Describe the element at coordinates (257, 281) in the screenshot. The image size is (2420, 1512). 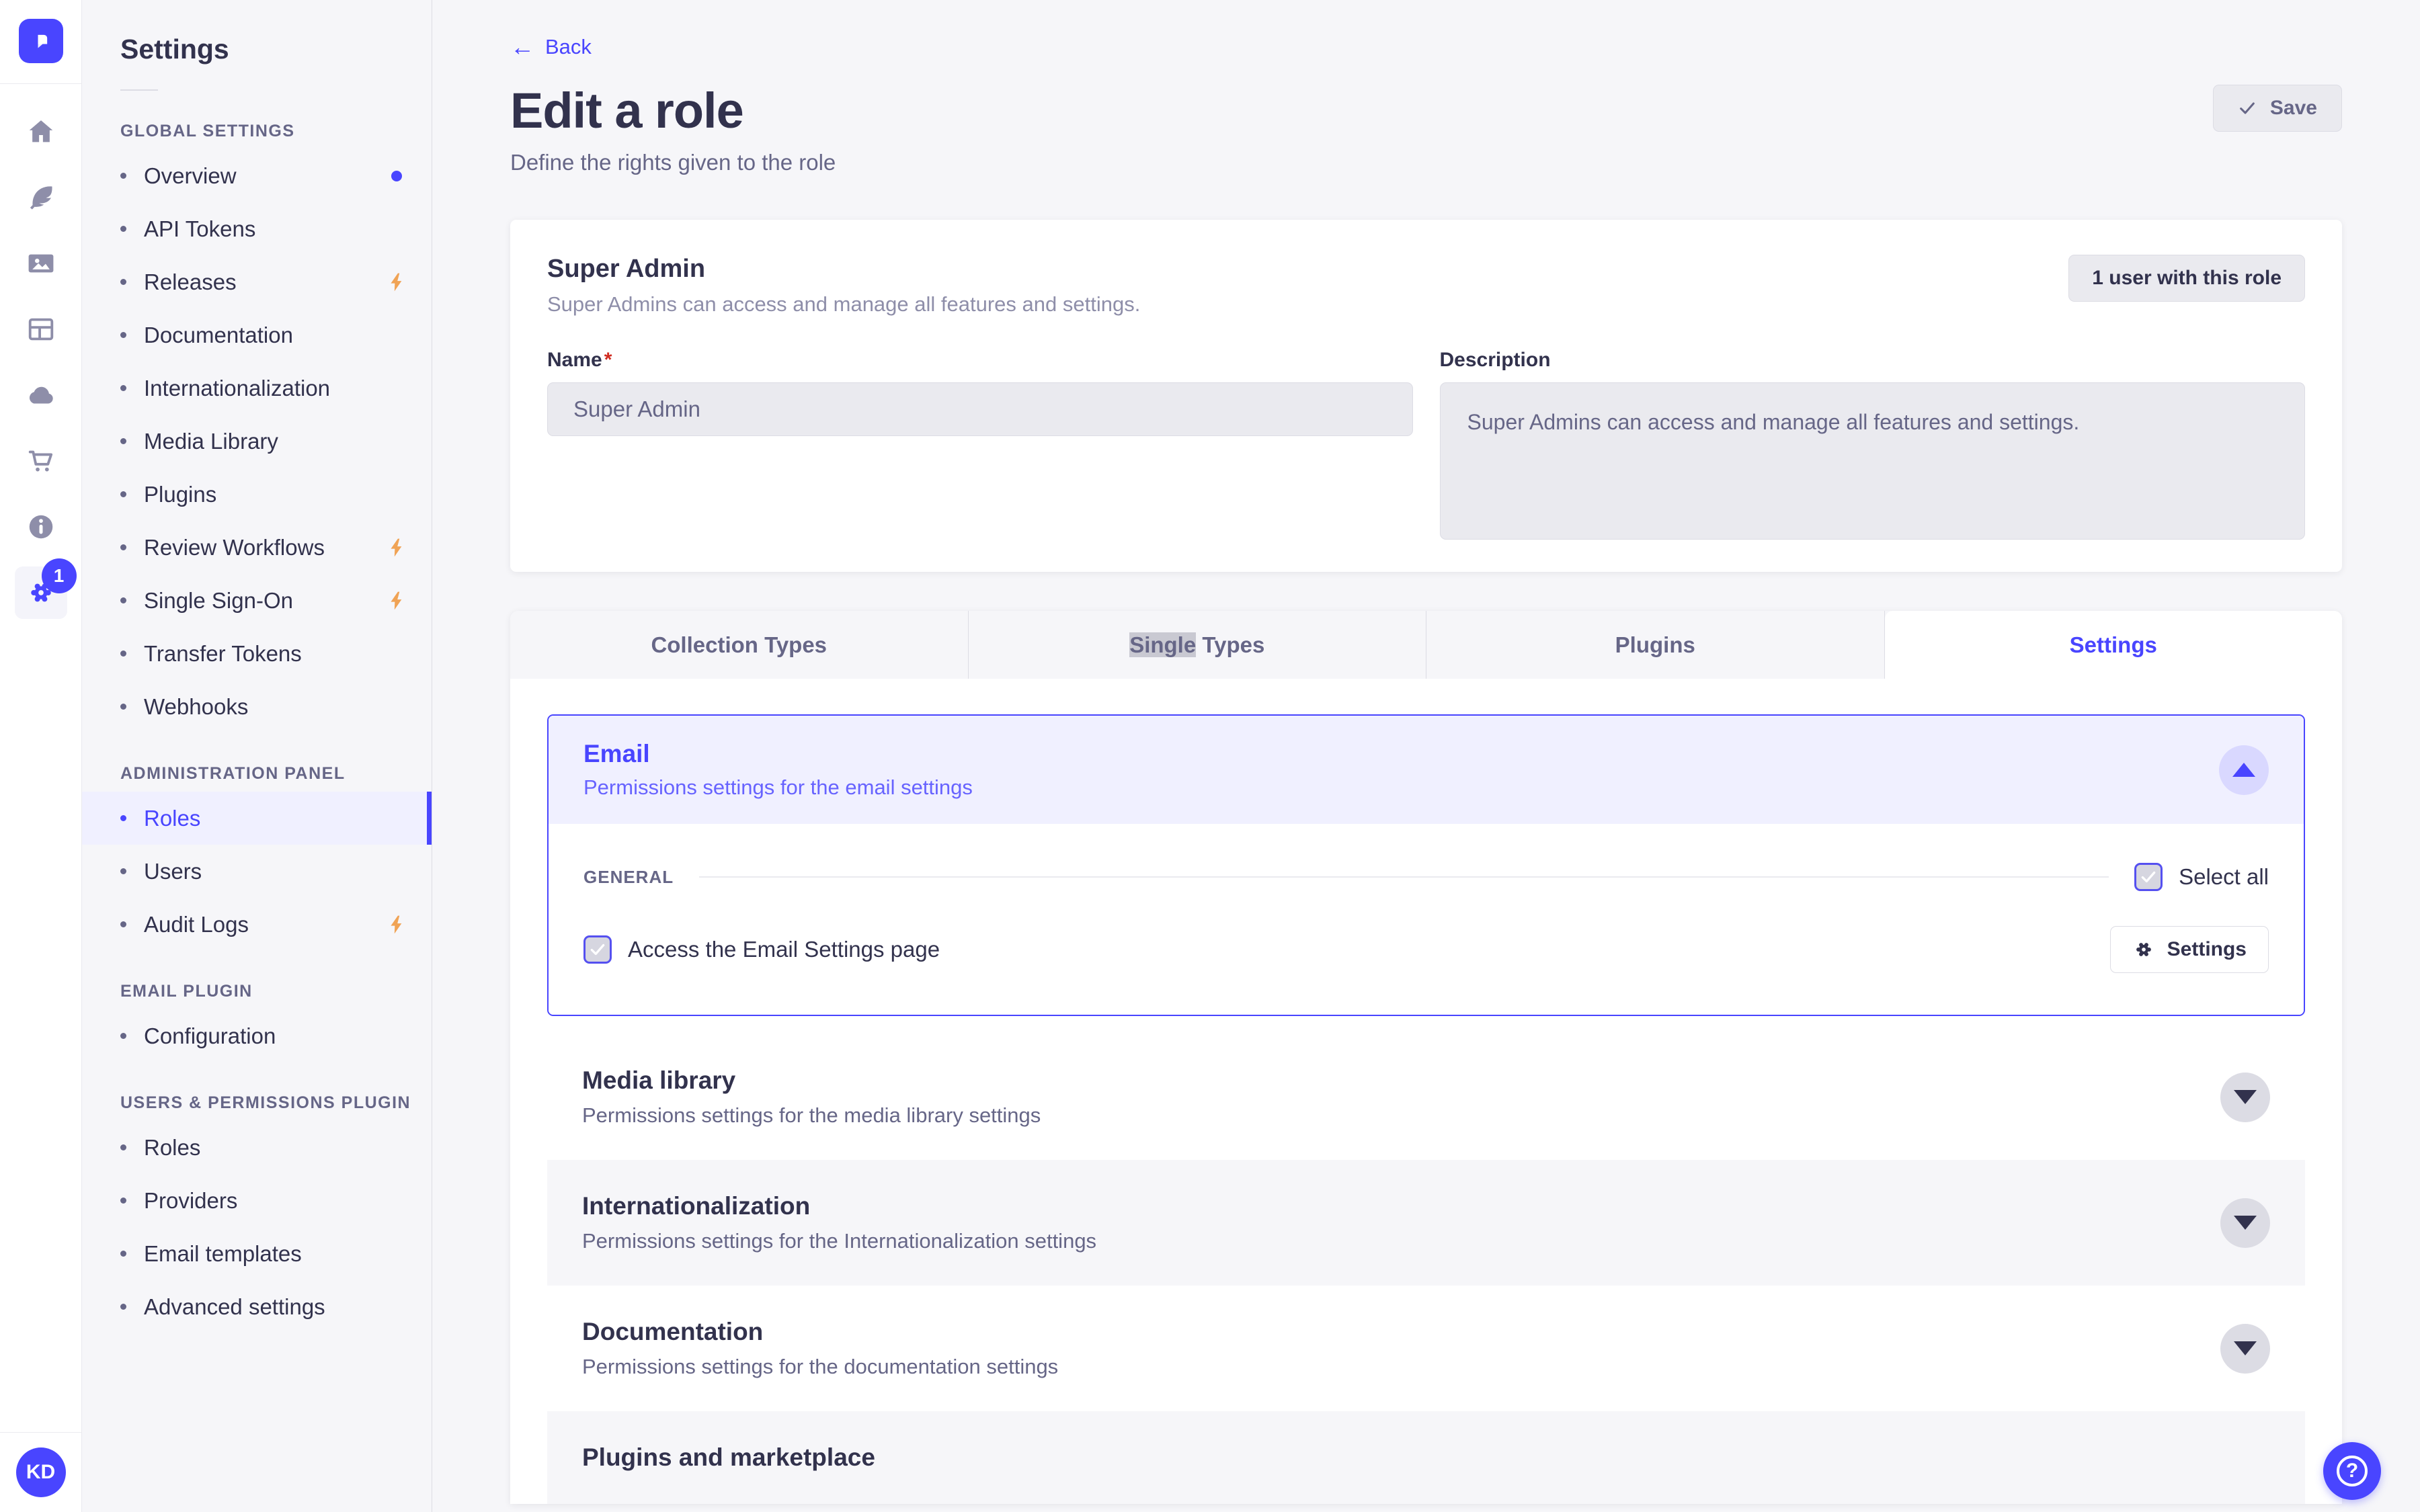
I see `sidebar-item-releases: Releases` at that location.